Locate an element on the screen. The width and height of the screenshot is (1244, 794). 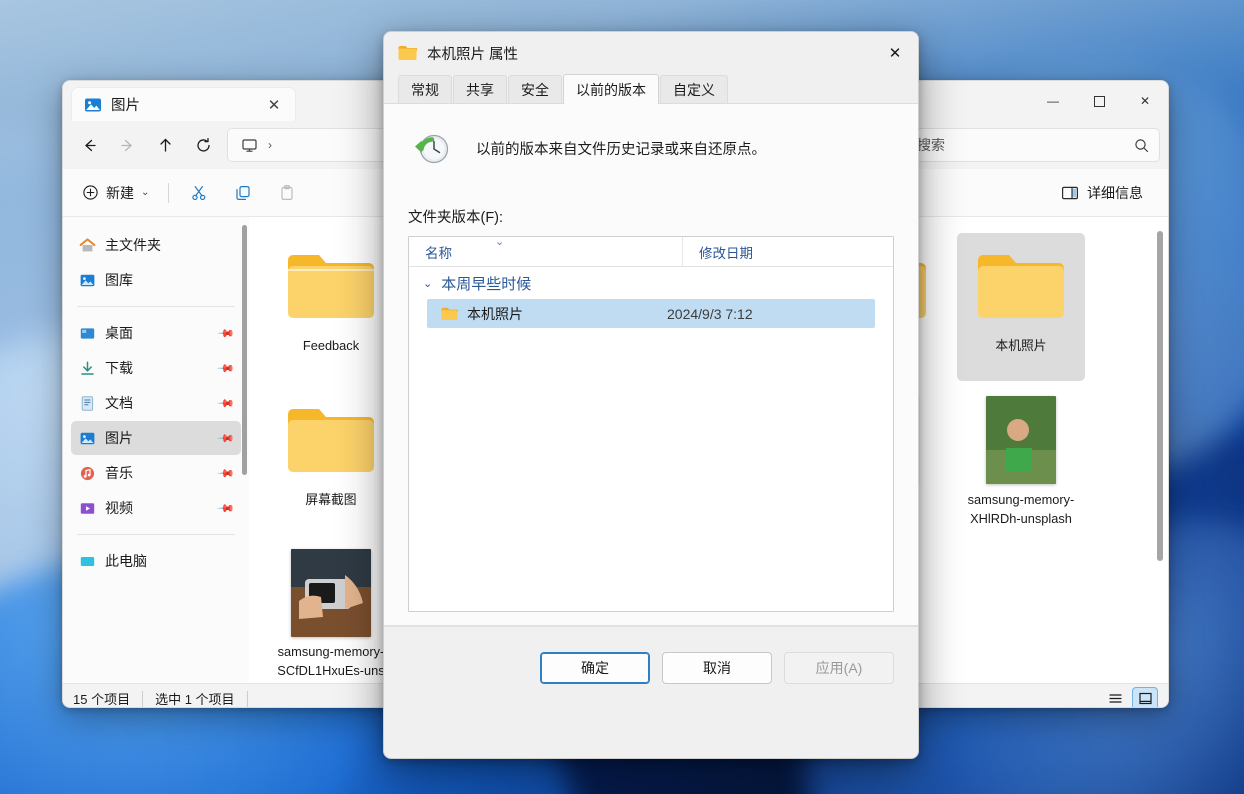
paste-button is located at coordinates (287, 193).